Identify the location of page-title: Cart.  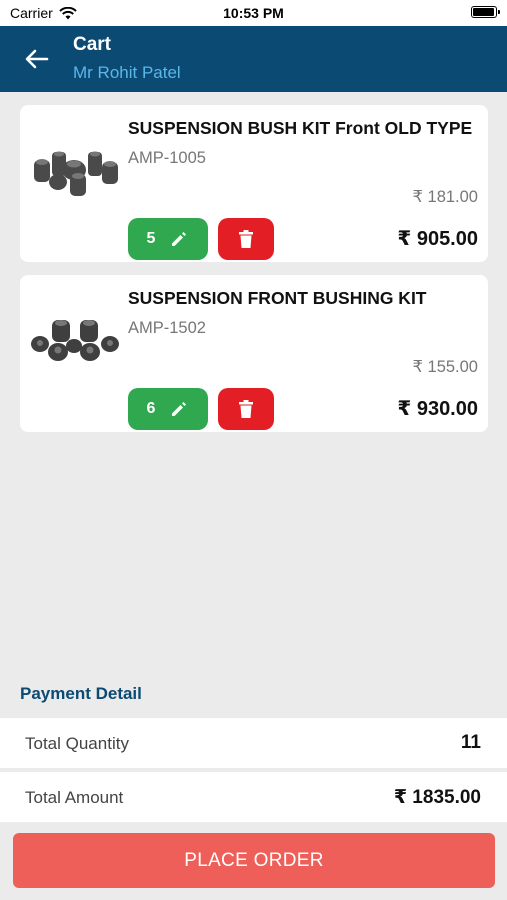
(92, 44).